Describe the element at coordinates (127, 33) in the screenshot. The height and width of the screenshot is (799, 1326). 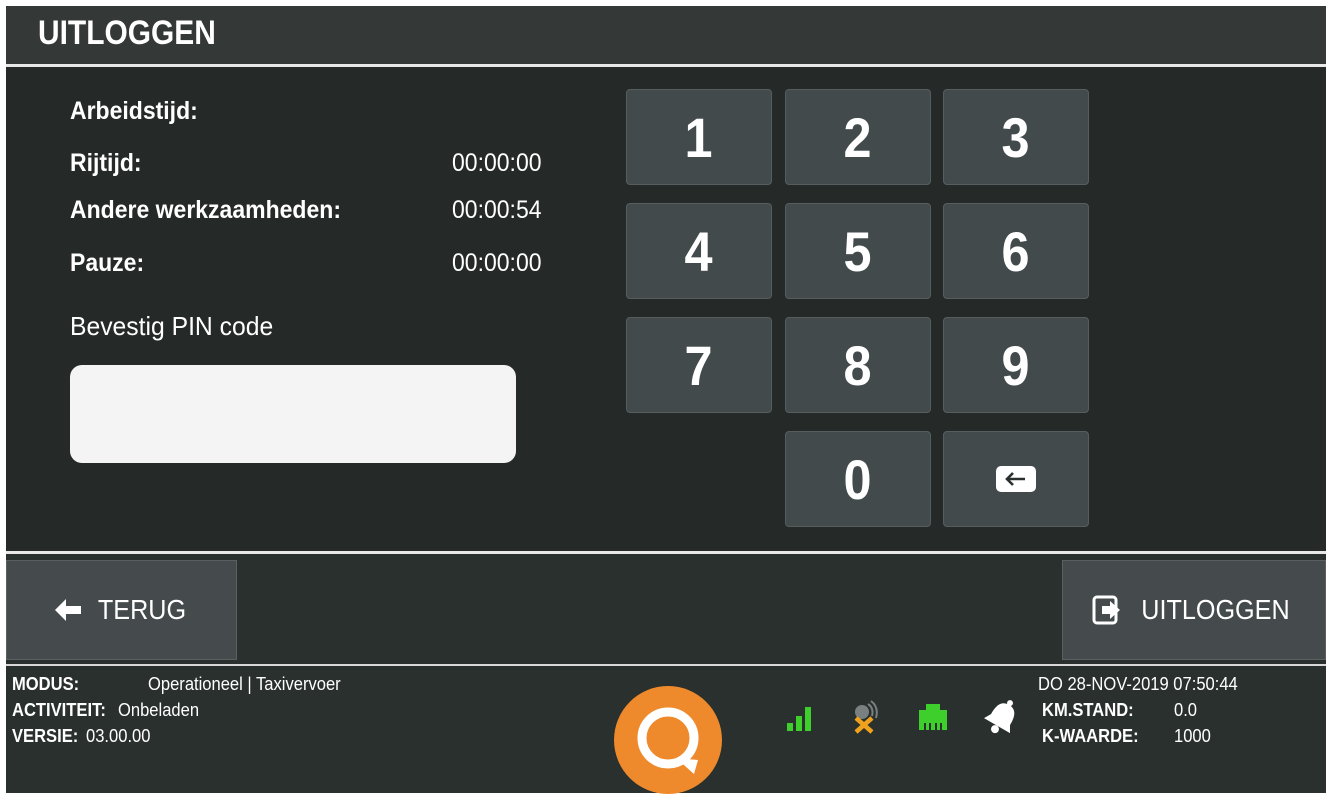
I see `page-title: UITLOGGEN` at that location.